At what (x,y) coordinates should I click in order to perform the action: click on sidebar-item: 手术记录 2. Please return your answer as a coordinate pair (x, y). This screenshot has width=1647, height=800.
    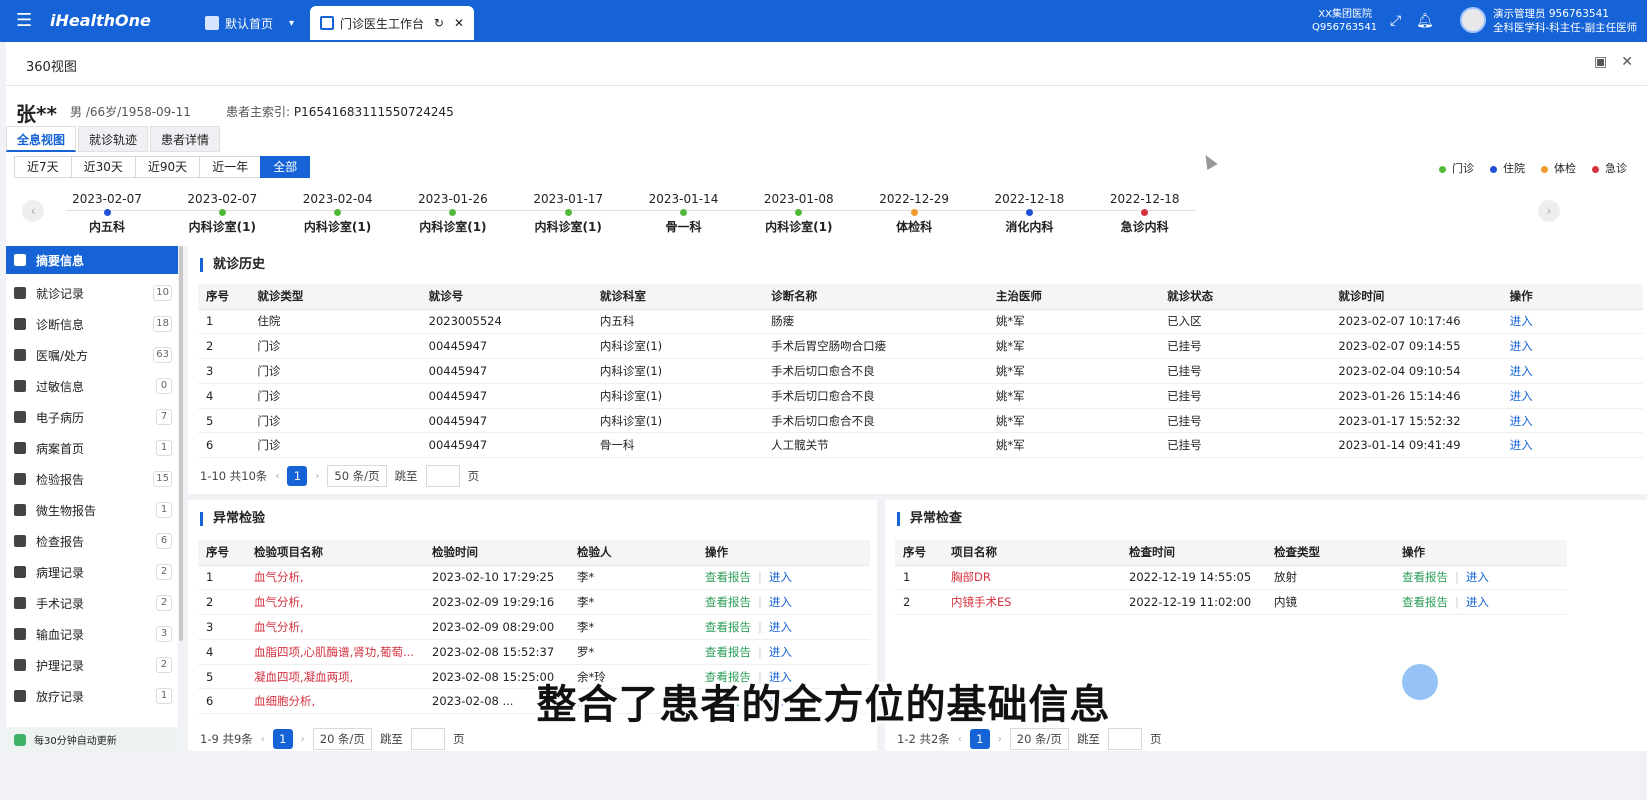
    Looking at the image, I should click on (92, 603).